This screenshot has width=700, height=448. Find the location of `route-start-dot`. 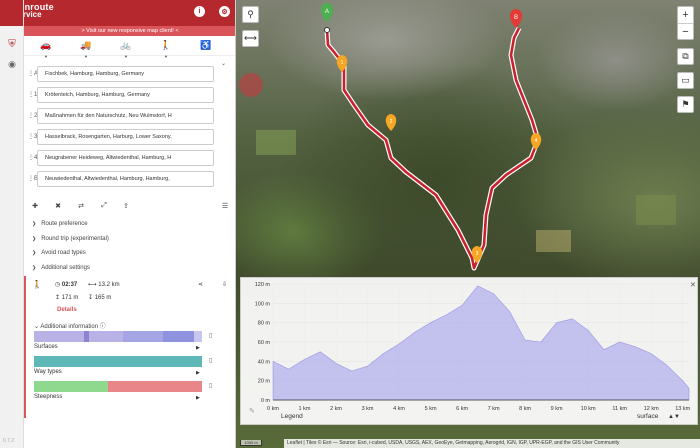

route-start-dot is located at coordinates (327, 30).